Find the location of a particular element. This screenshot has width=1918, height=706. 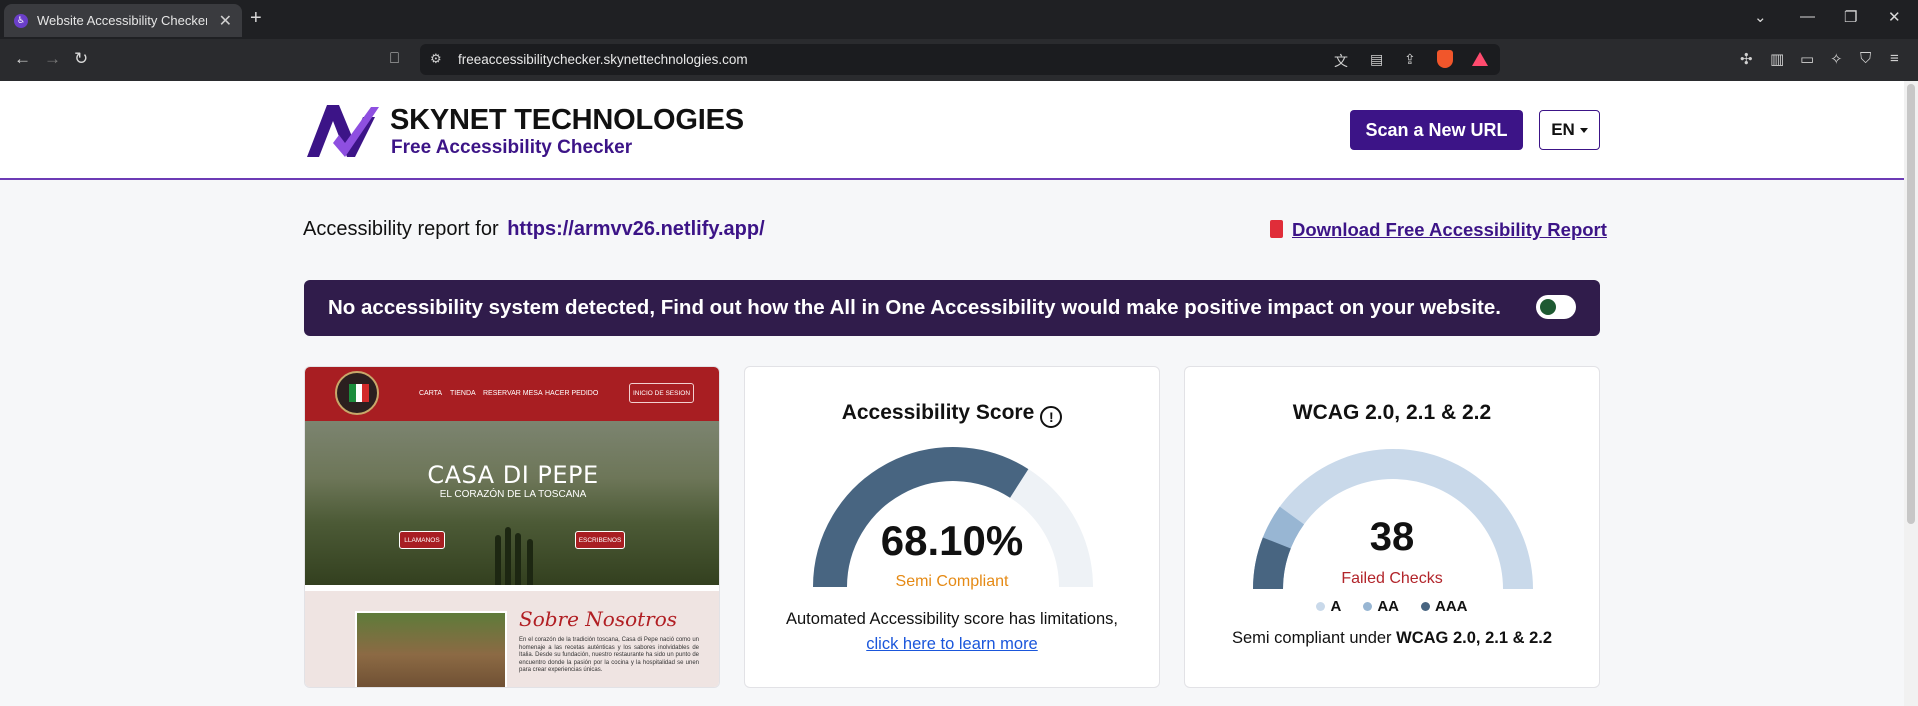

scrollbar-thumb is located at coordinates (1911, 304).